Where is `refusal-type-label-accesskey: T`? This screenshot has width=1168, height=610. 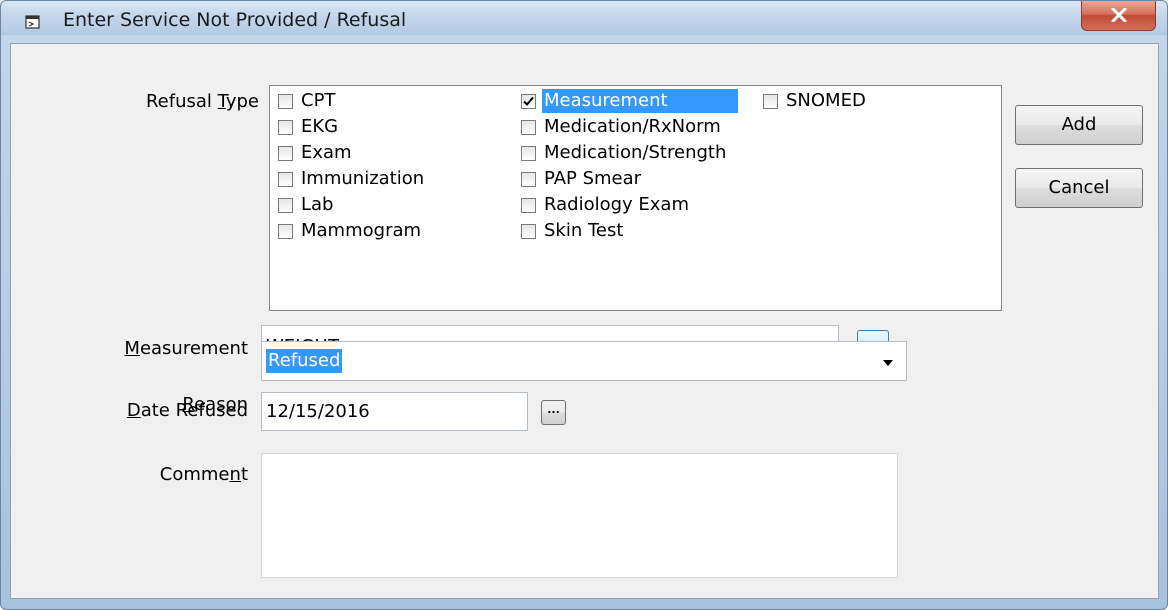
refusal-type-label-accesskey: T is located at coordinates (221, 101).